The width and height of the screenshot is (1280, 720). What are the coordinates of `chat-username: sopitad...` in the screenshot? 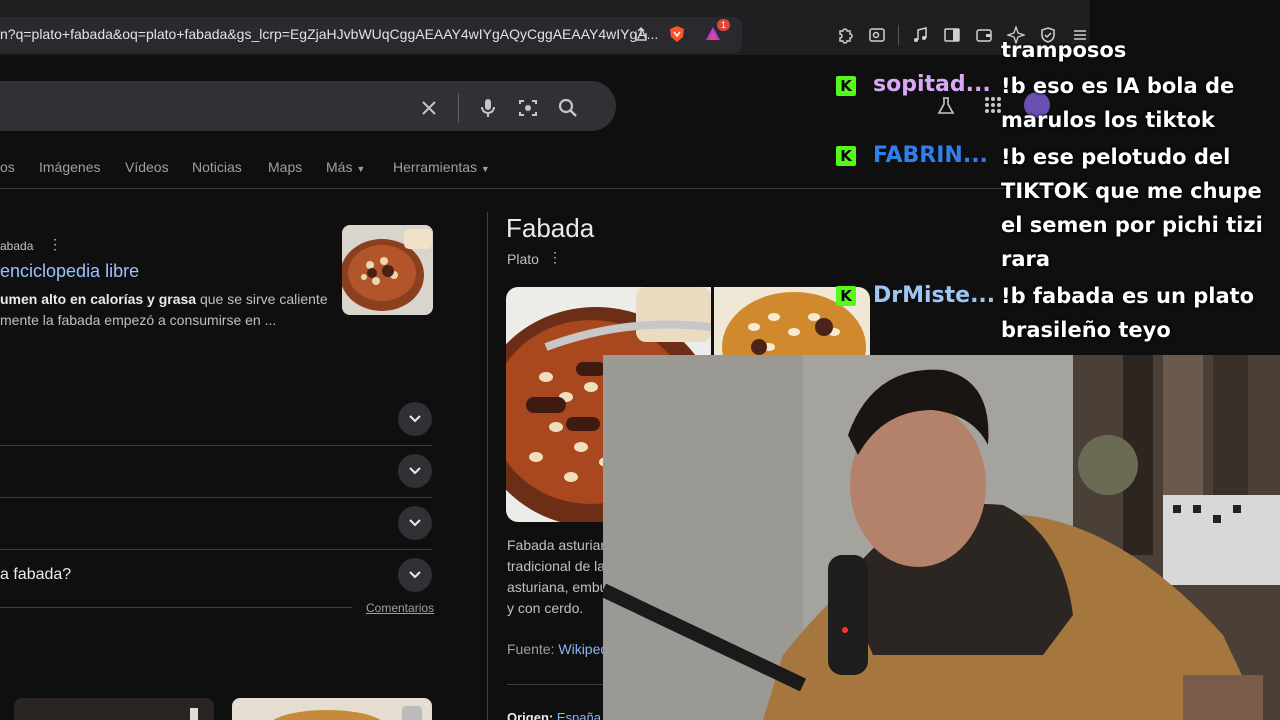 It's located at (932, 84).